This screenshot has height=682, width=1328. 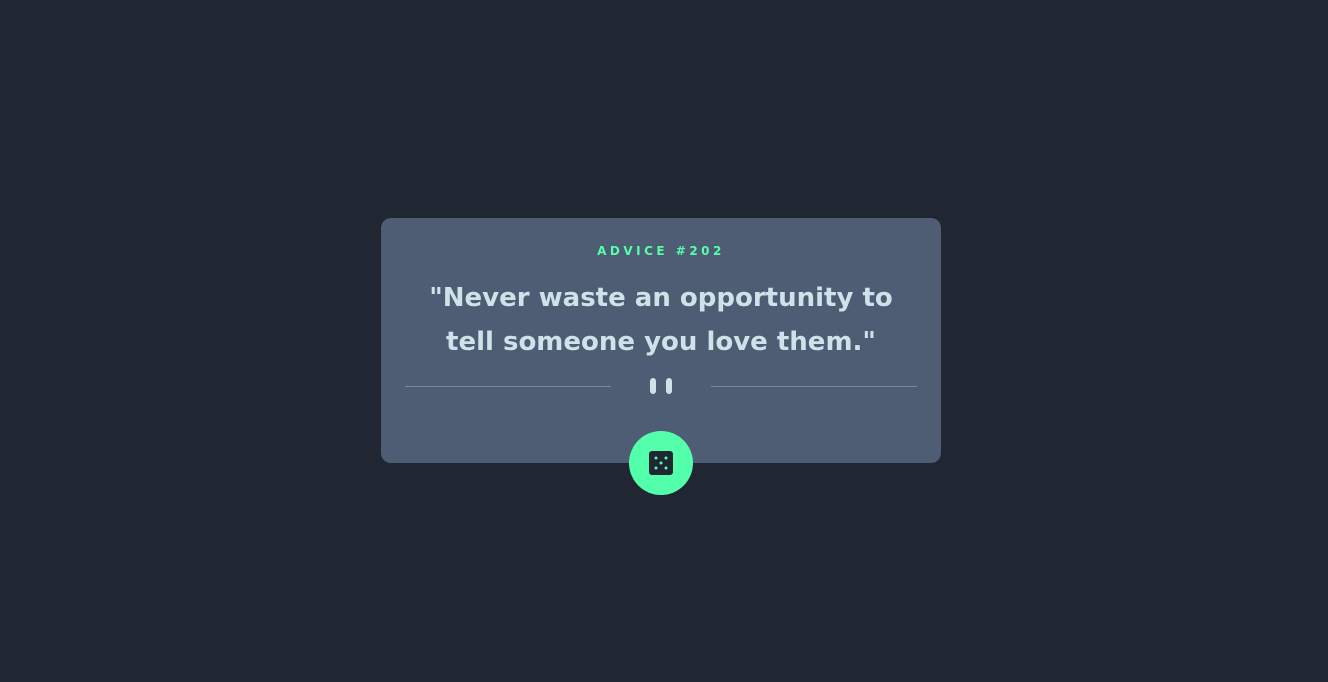 I want to click on dice-icon, so click(x=661, y=463).